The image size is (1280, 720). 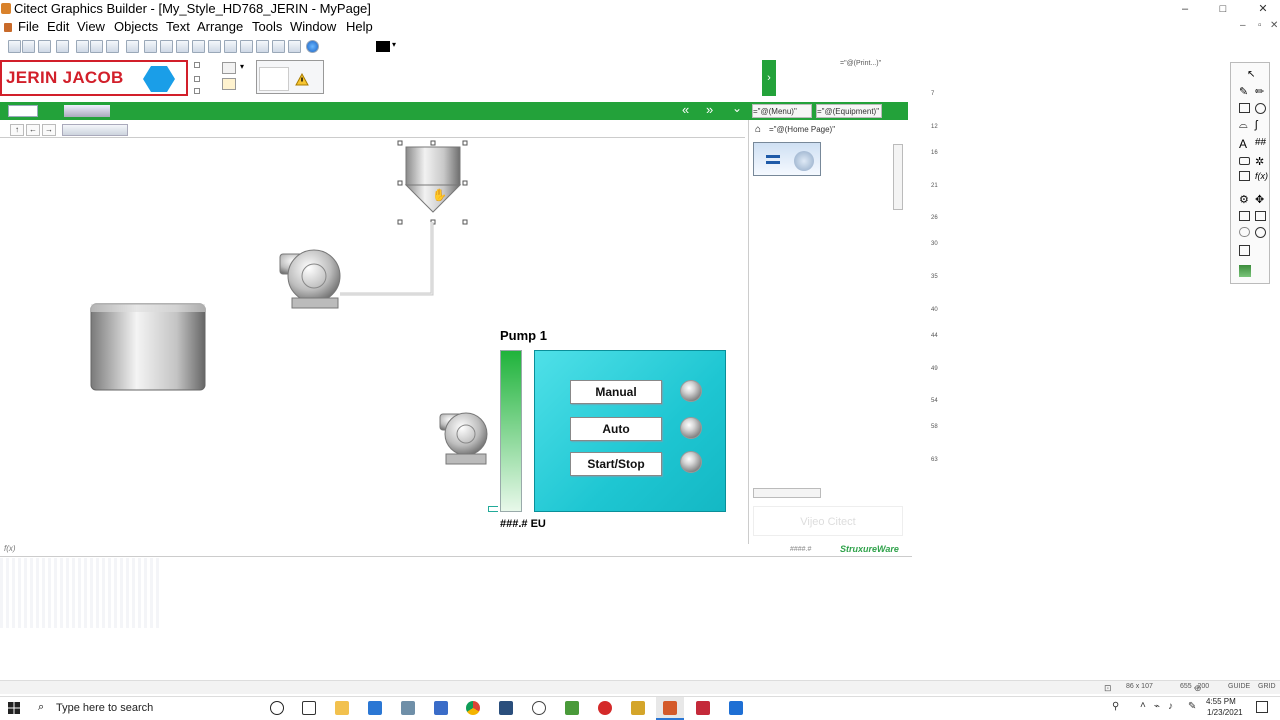 I want to click on mdi-restore-button: ▫, so click(x=1260, y=25).